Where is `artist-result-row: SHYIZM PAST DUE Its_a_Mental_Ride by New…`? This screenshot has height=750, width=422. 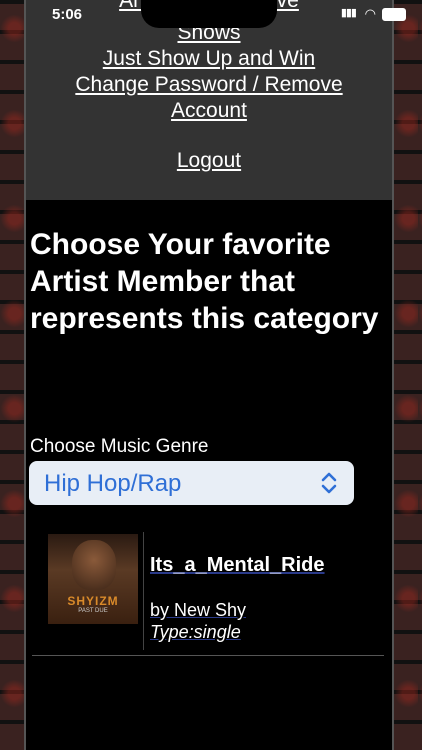 artist-result-row: SHYIZM PAST DUE Its_a_Mental_Ride by New… is located at coordinates (206, 593).